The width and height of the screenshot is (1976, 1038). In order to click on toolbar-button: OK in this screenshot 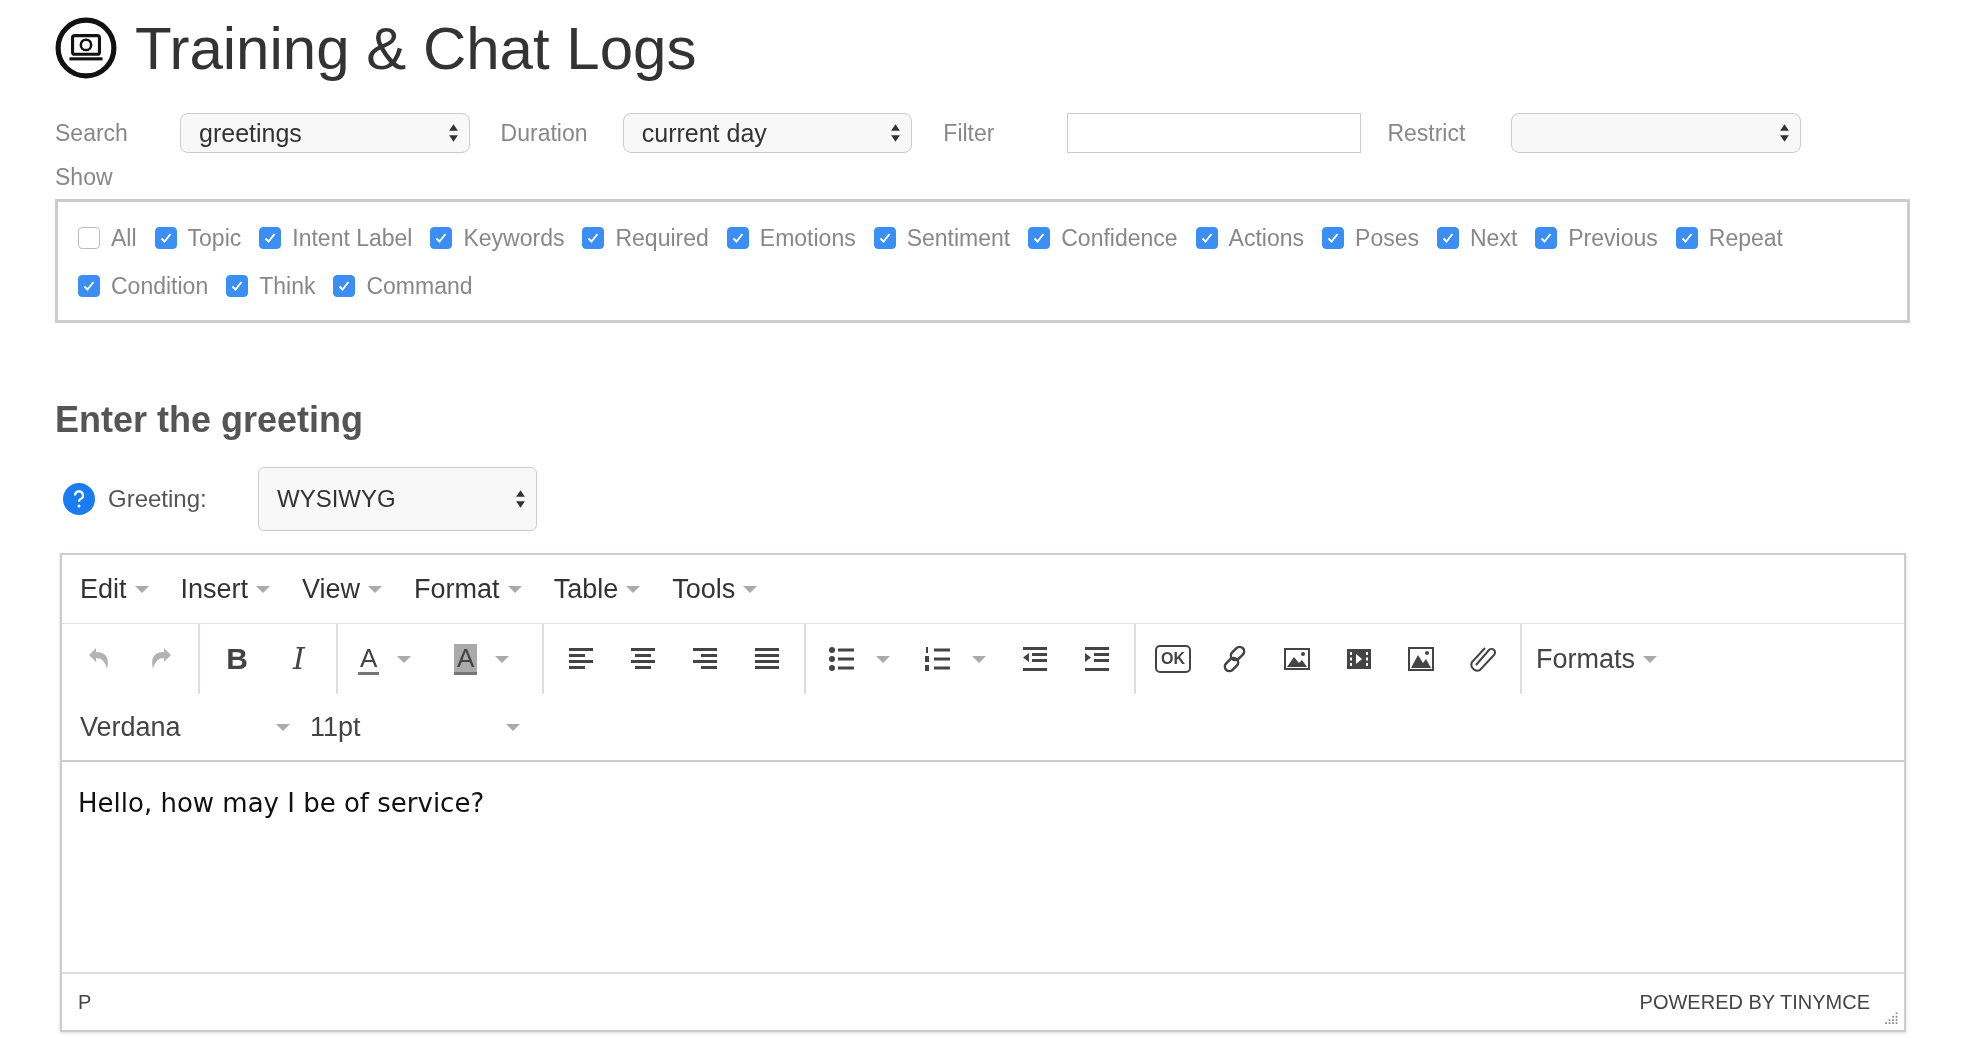, I will do `click(1173, 659)`.